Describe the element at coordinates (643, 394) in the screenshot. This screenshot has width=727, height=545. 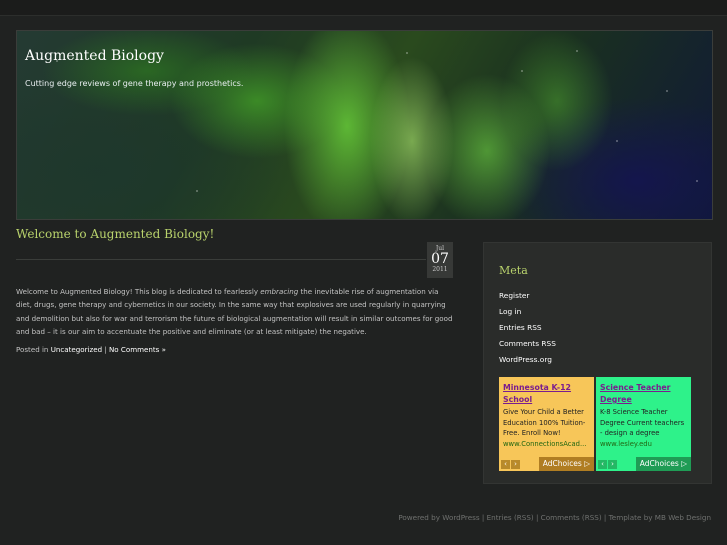
I see `ad-2-title: Science Teacher Degree` at that location.